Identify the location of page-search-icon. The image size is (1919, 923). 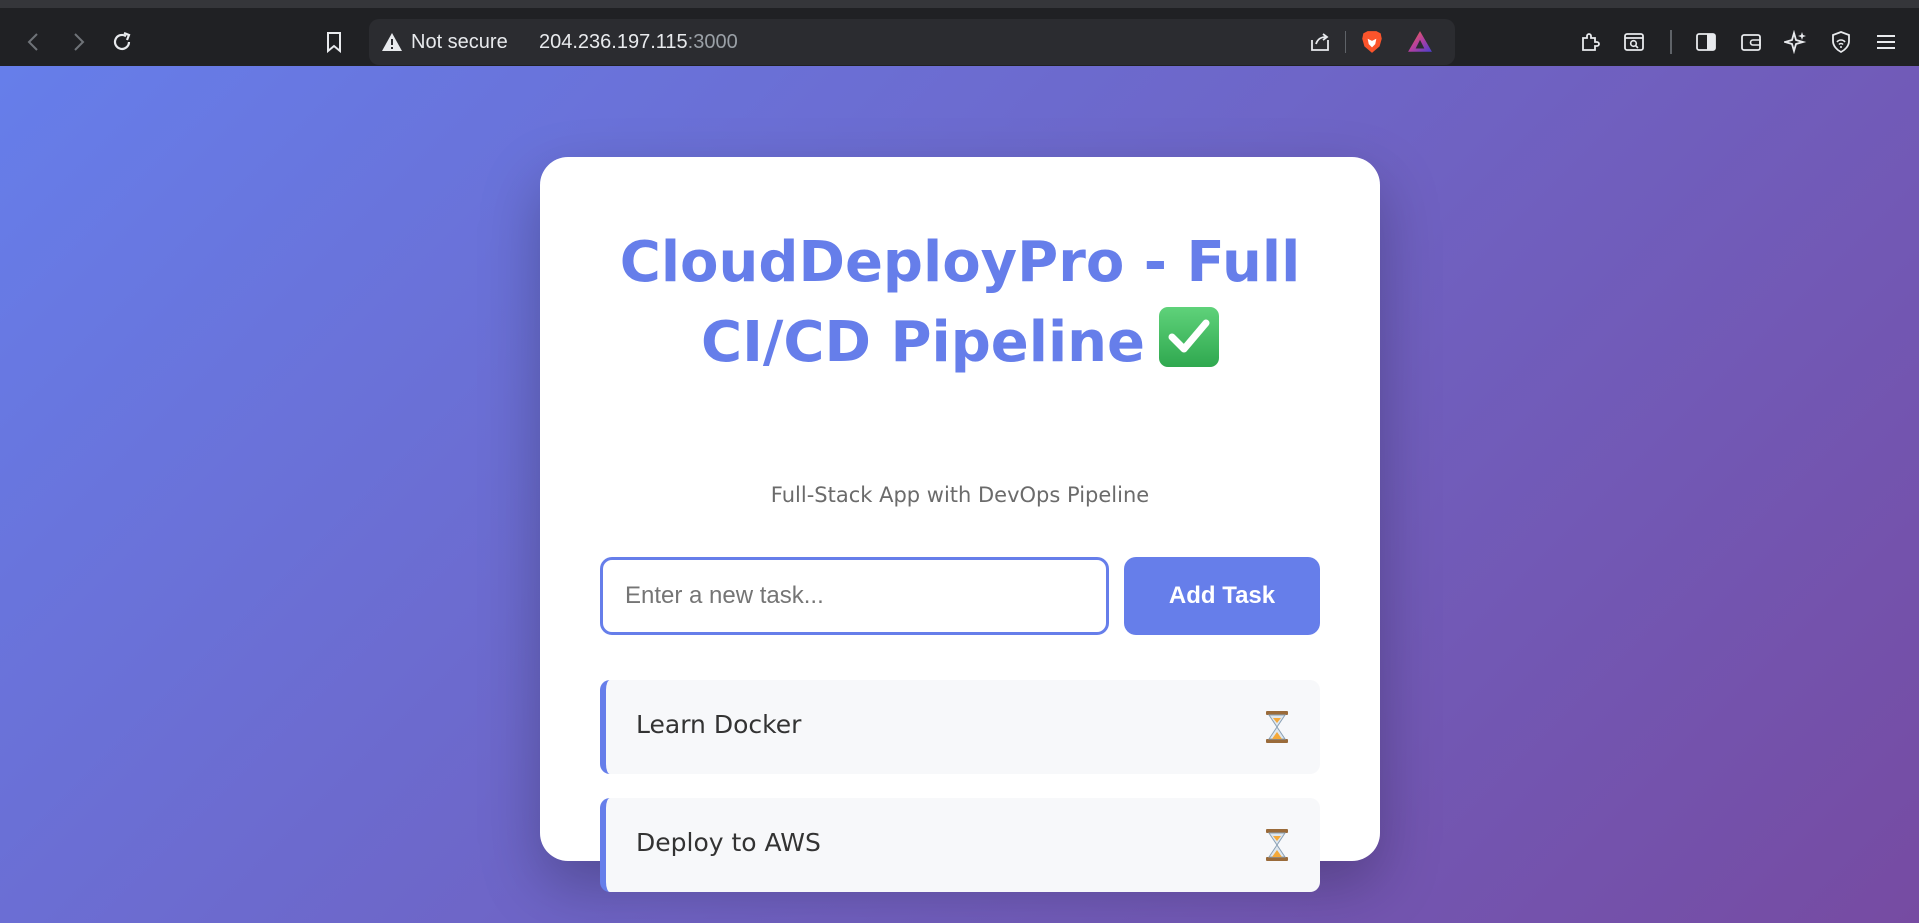
(1634, 42).